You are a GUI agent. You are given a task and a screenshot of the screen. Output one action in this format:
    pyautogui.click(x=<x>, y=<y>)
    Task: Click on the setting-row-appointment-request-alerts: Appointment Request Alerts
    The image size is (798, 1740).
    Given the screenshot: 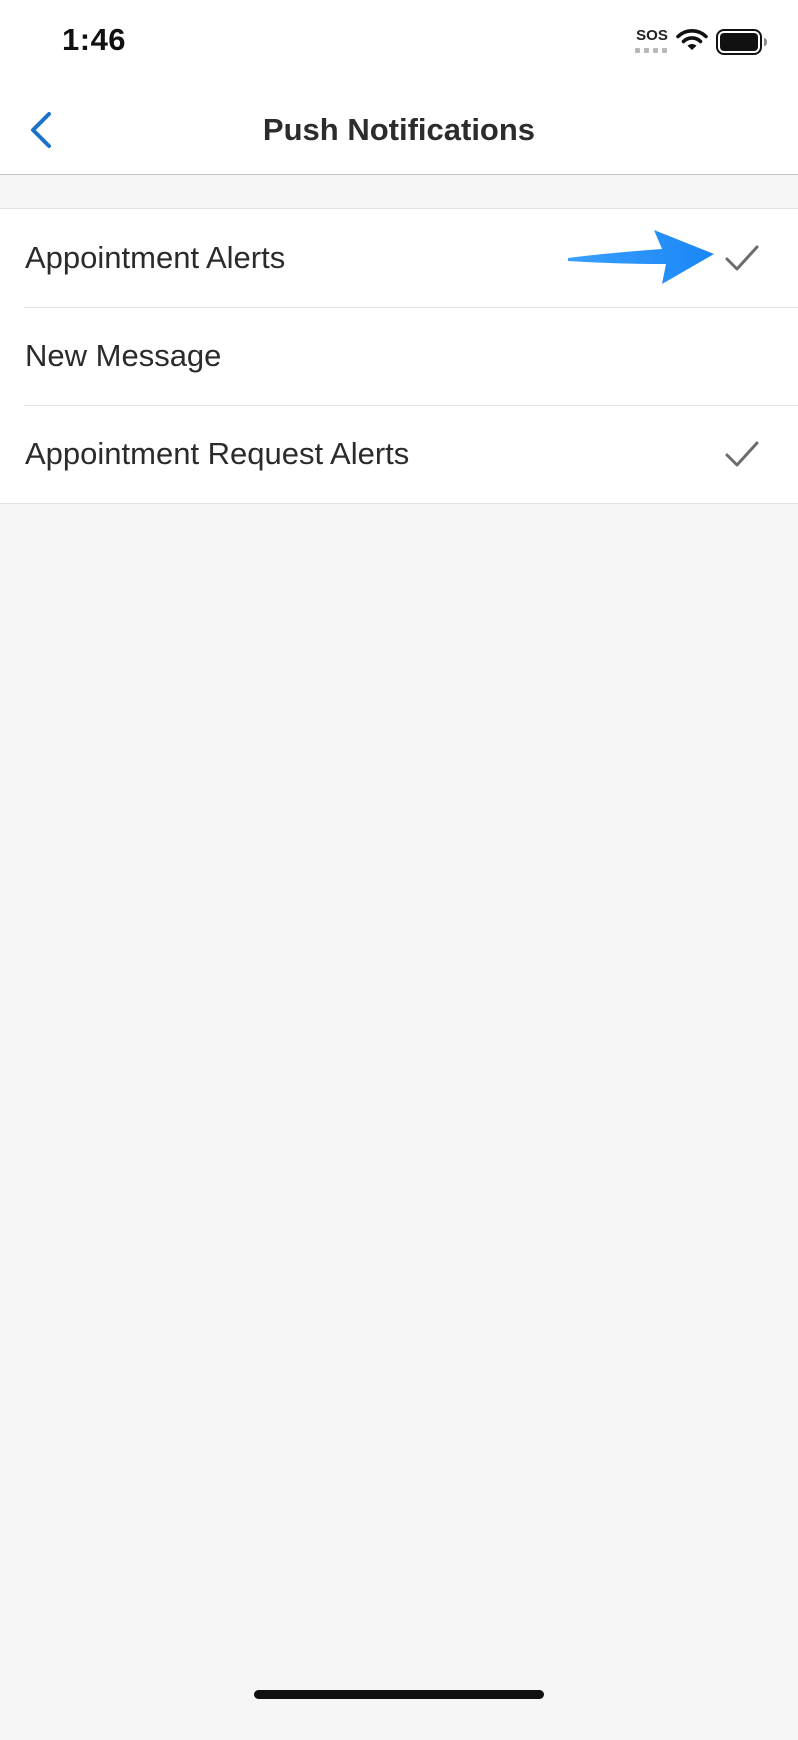 What is the action you would take?
    pyautogui.click(x=399, y=454)
    